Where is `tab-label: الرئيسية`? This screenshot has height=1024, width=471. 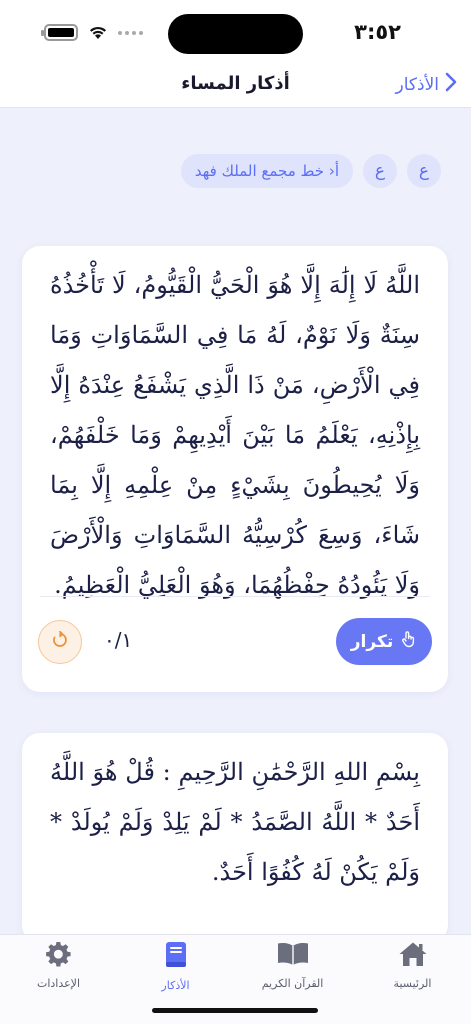 tab-label: الرئيسية is located at coordinates (412, 983).